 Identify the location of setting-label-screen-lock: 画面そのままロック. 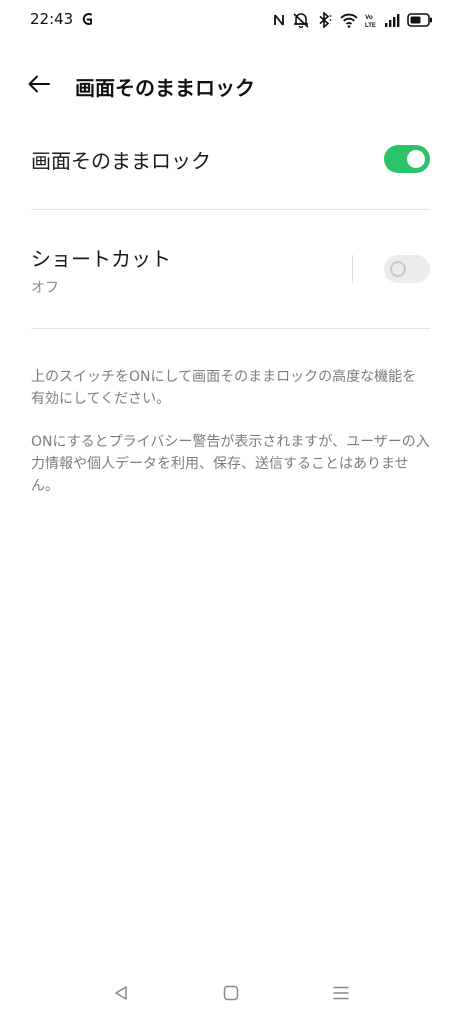
(121, 161).